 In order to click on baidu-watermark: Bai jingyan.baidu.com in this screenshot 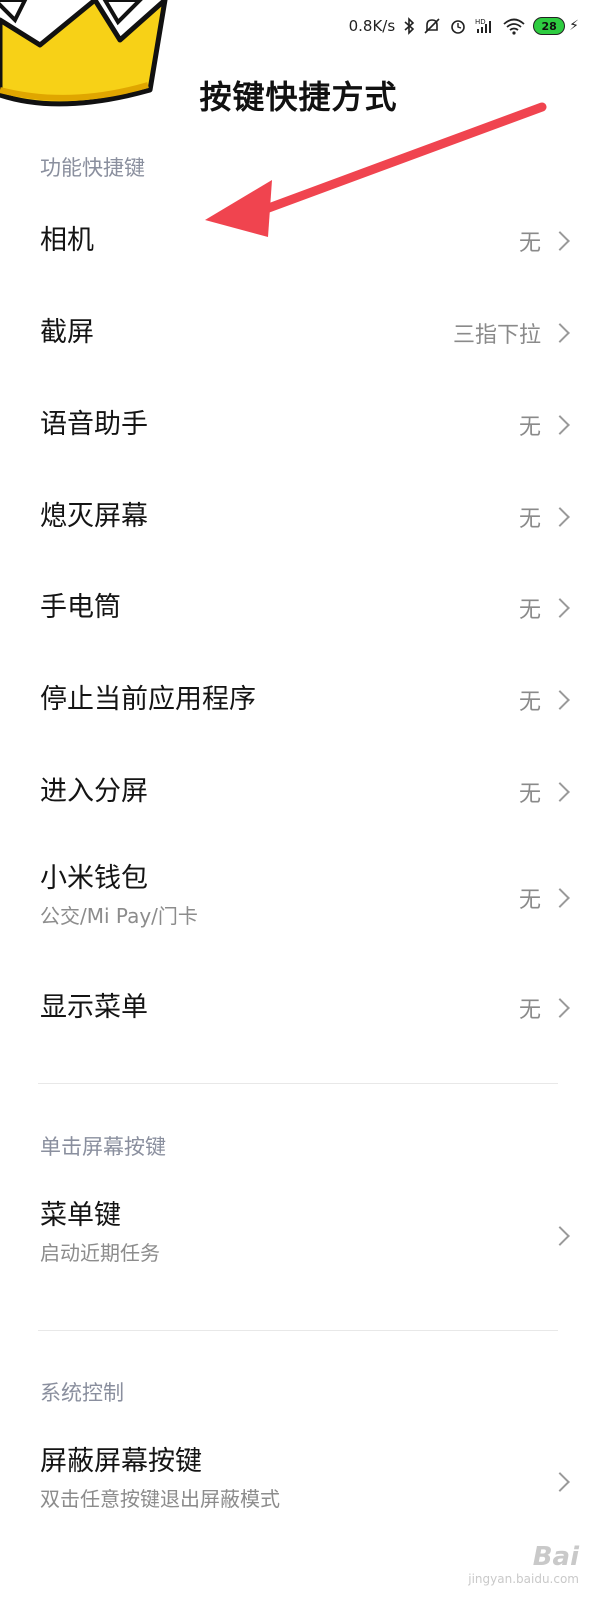, I will do `click(523, 1564)`.